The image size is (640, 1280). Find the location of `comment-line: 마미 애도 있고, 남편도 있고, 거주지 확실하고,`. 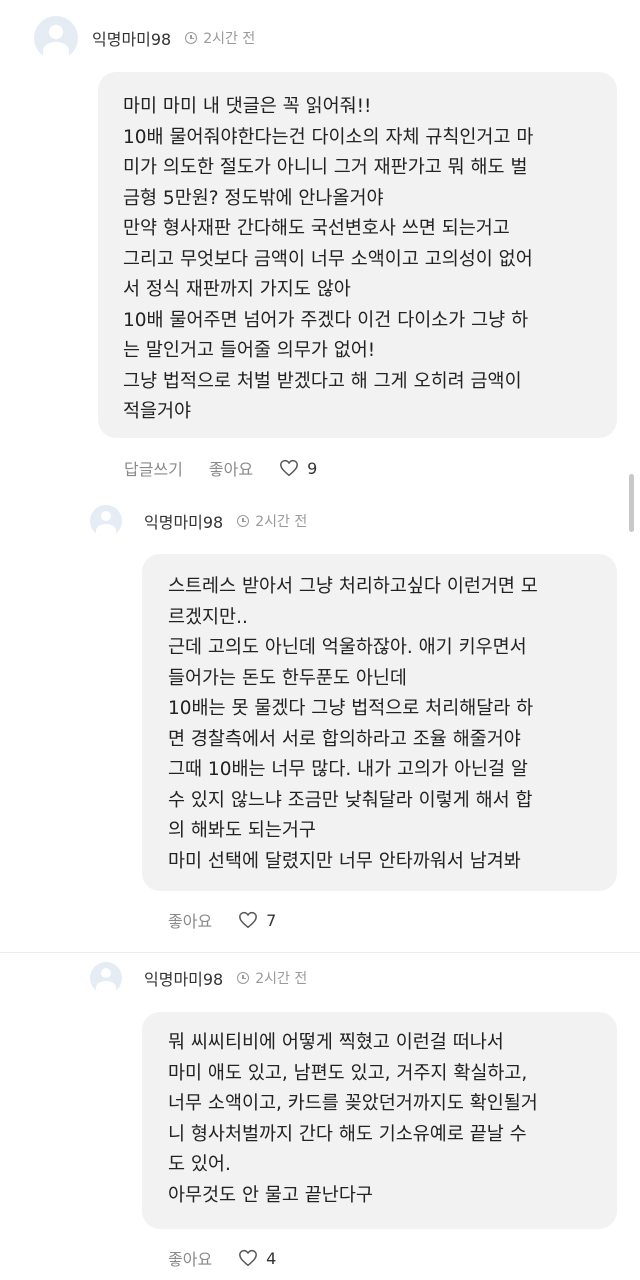

comment-line: 마미 애도 있고, 남편도 있고, 거주지 확실하고, is located at coordinates (348, 1073).